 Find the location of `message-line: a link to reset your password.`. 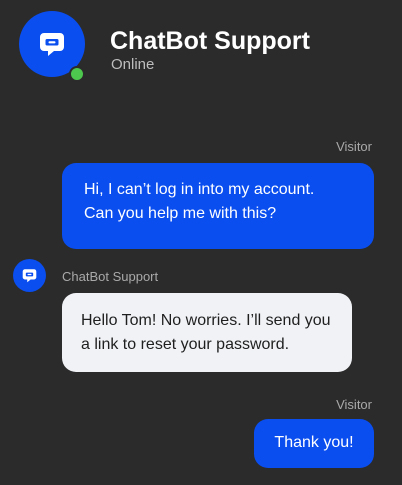

message-line: a link to reset your password. is located at coordinates (185, 344).